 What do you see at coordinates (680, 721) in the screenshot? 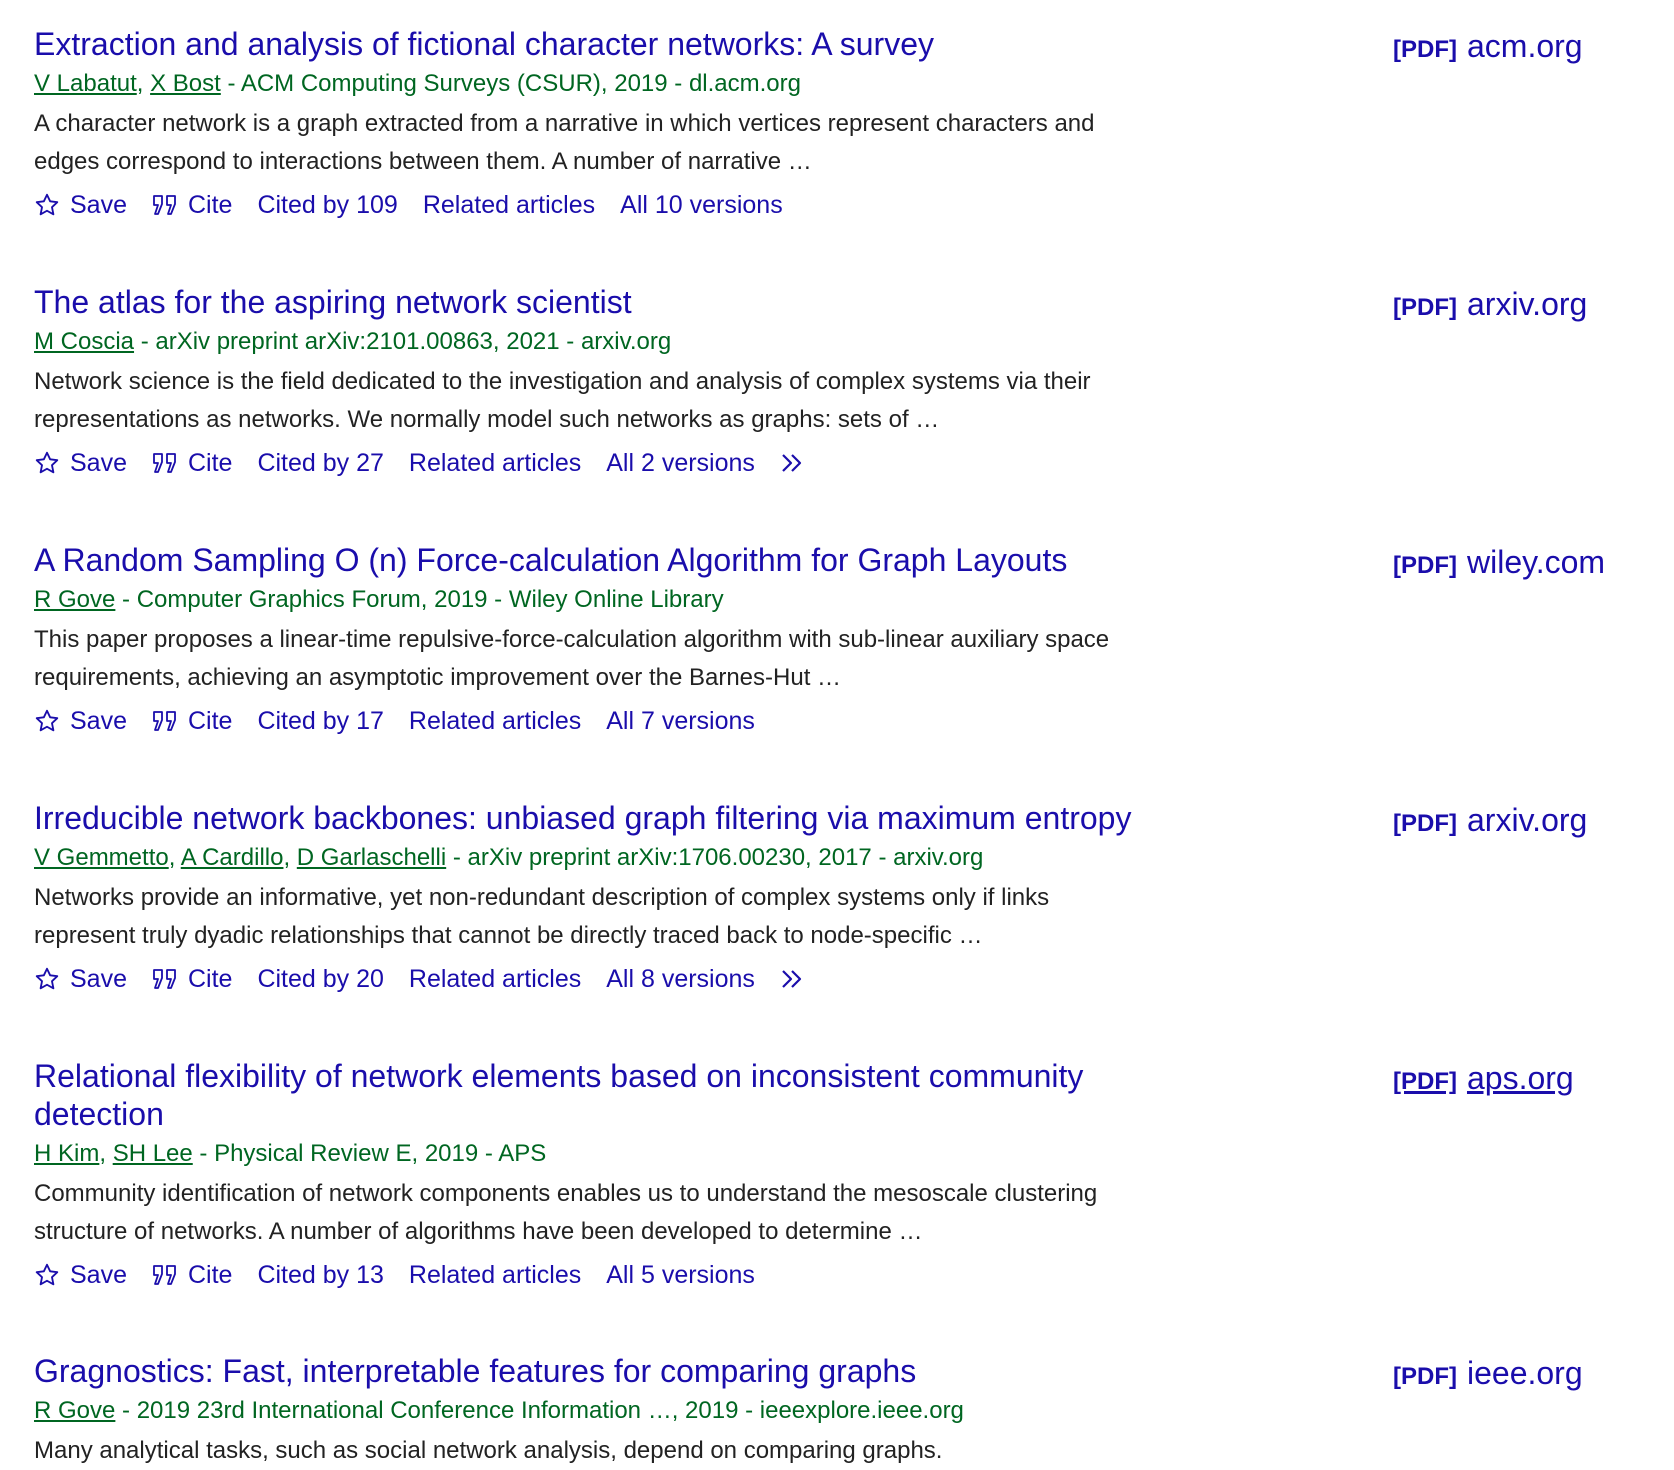
I see `all-versions-link: All 7 versions` at bounding box center [680, 721].